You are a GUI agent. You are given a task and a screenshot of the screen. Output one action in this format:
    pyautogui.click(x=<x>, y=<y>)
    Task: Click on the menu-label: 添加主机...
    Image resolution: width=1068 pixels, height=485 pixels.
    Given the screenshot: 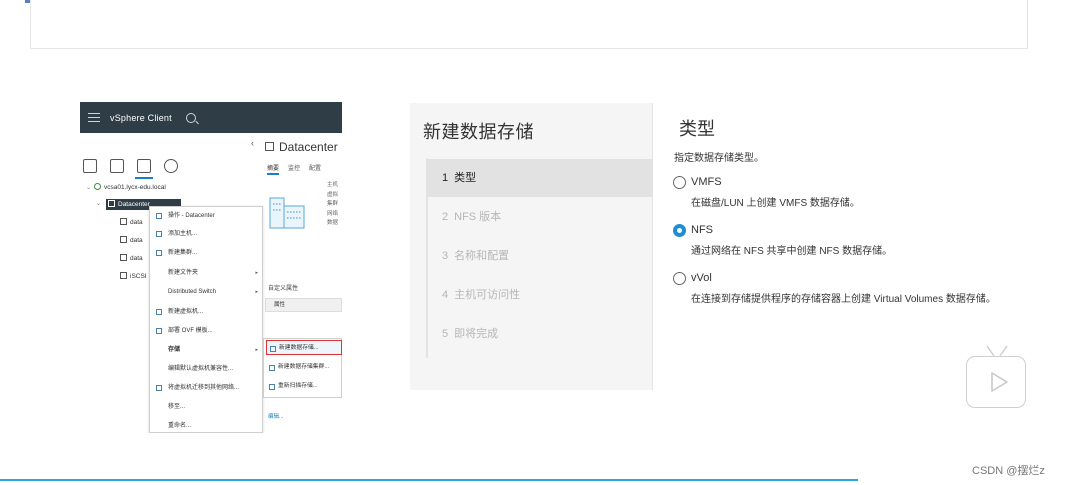 What is the action you would take?
    pyautogui.click(x=183, y=234)
    